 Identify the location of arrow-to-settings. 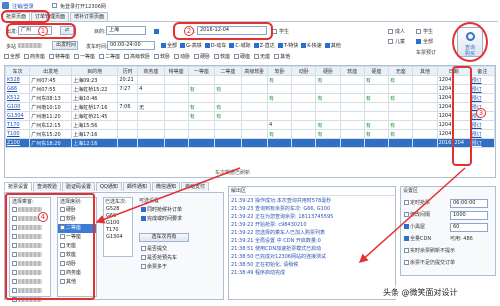
(412, 215).